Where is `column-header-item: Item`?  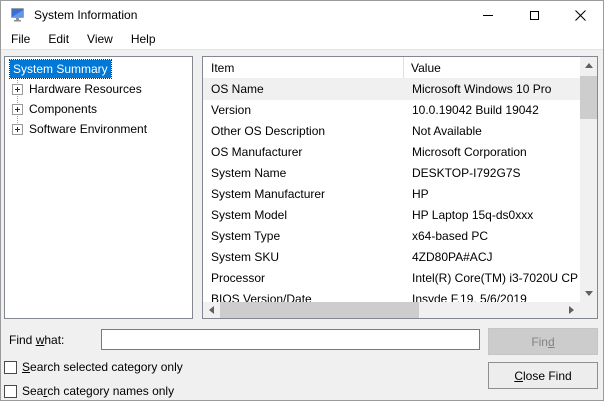
column-header-item: Item is located at coordinates (303, 67).